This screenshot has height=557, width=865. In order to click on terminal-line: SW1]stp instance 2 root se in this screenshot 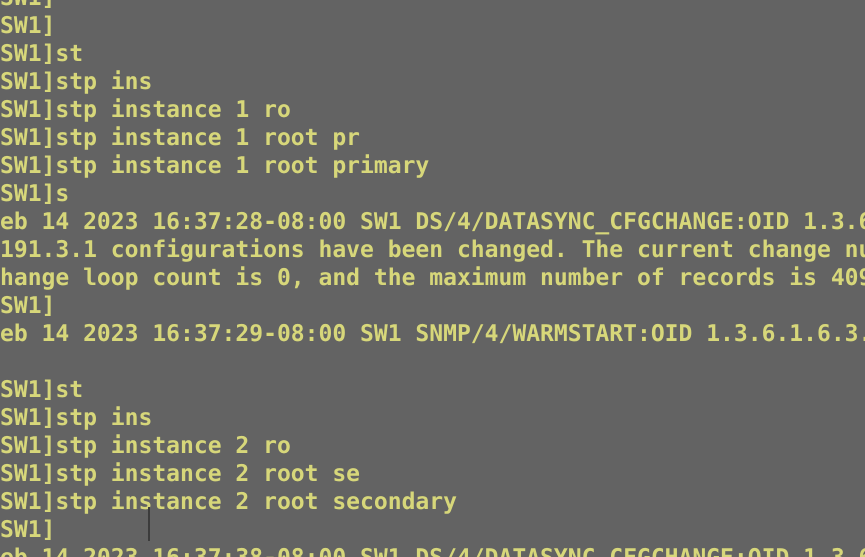, I will do `click(180, 474)`.